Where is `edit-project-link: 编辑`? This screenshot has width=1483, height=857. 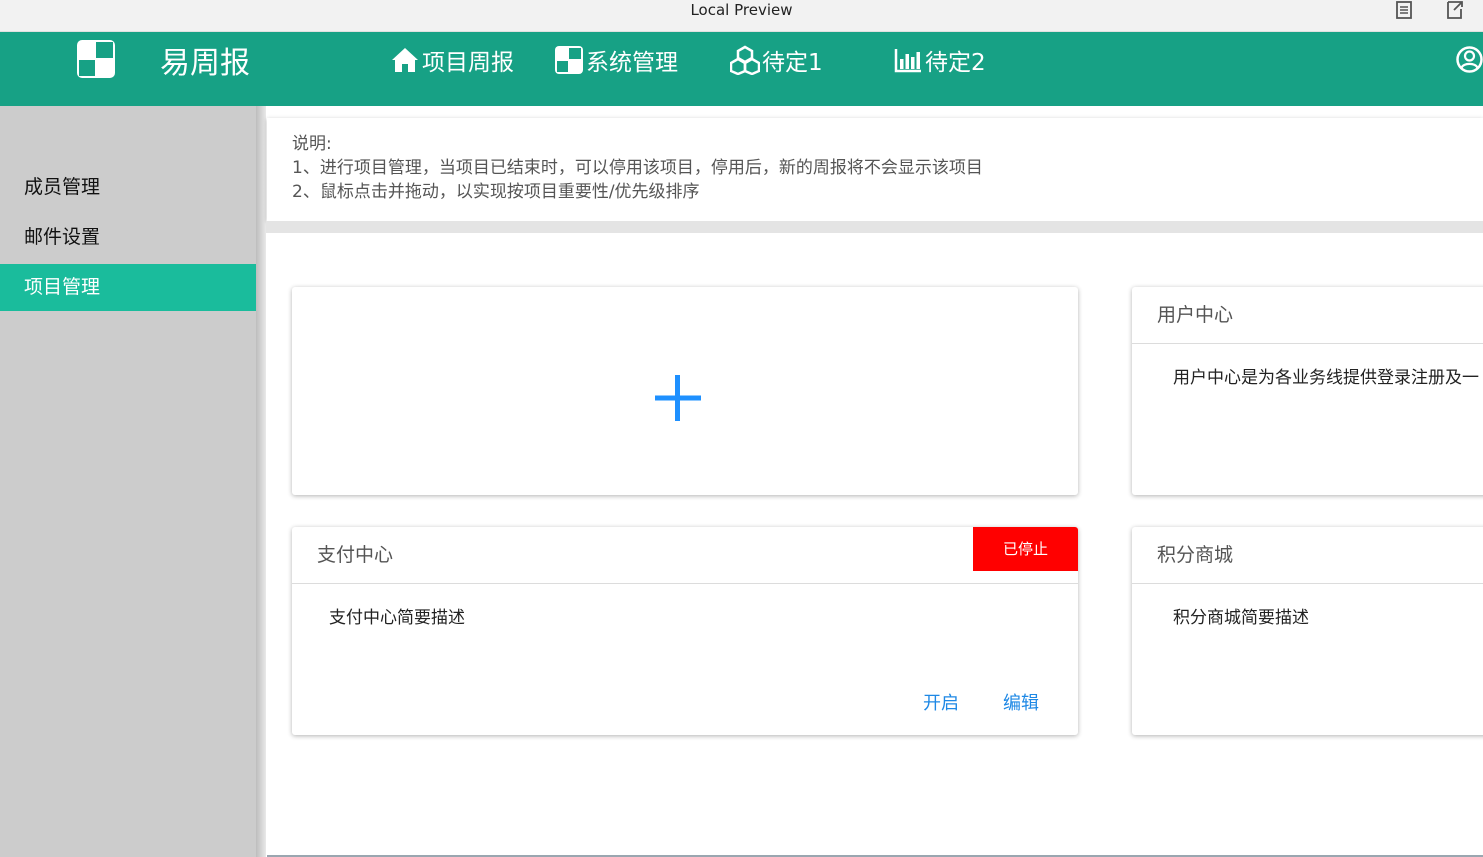 edit-project-link: 编辑 is located at coordinates (1021, 704).